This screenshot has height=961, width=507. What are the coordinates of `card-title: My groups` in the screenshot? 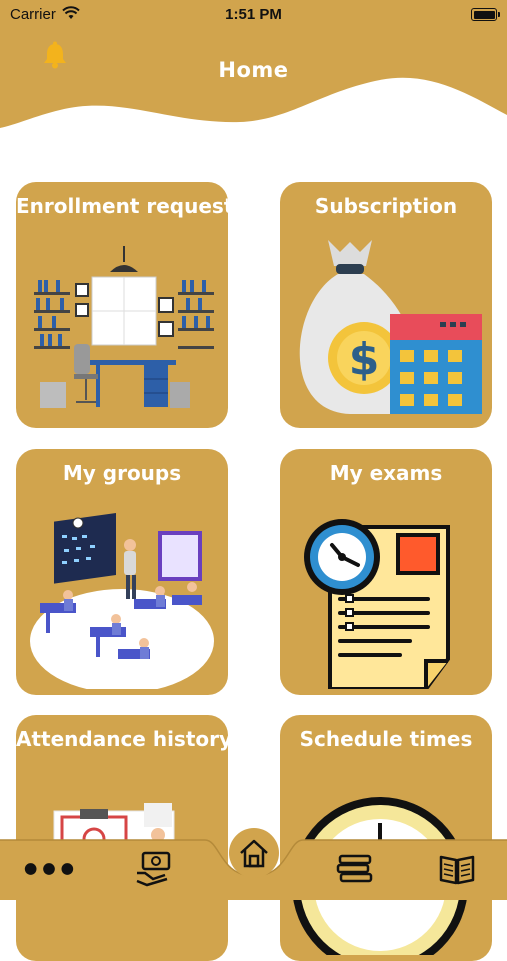 It's located at (122, 473).